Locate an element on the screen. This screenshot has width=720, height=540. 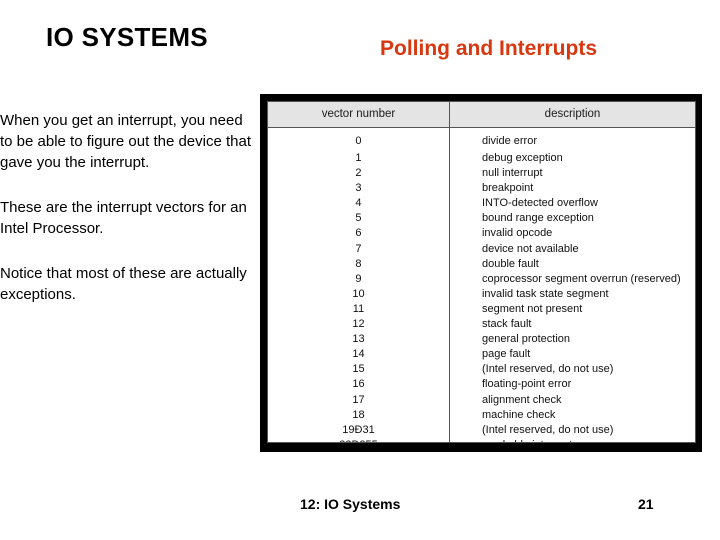
cell-vector-number: 14 is located at coordinates (359, 355).